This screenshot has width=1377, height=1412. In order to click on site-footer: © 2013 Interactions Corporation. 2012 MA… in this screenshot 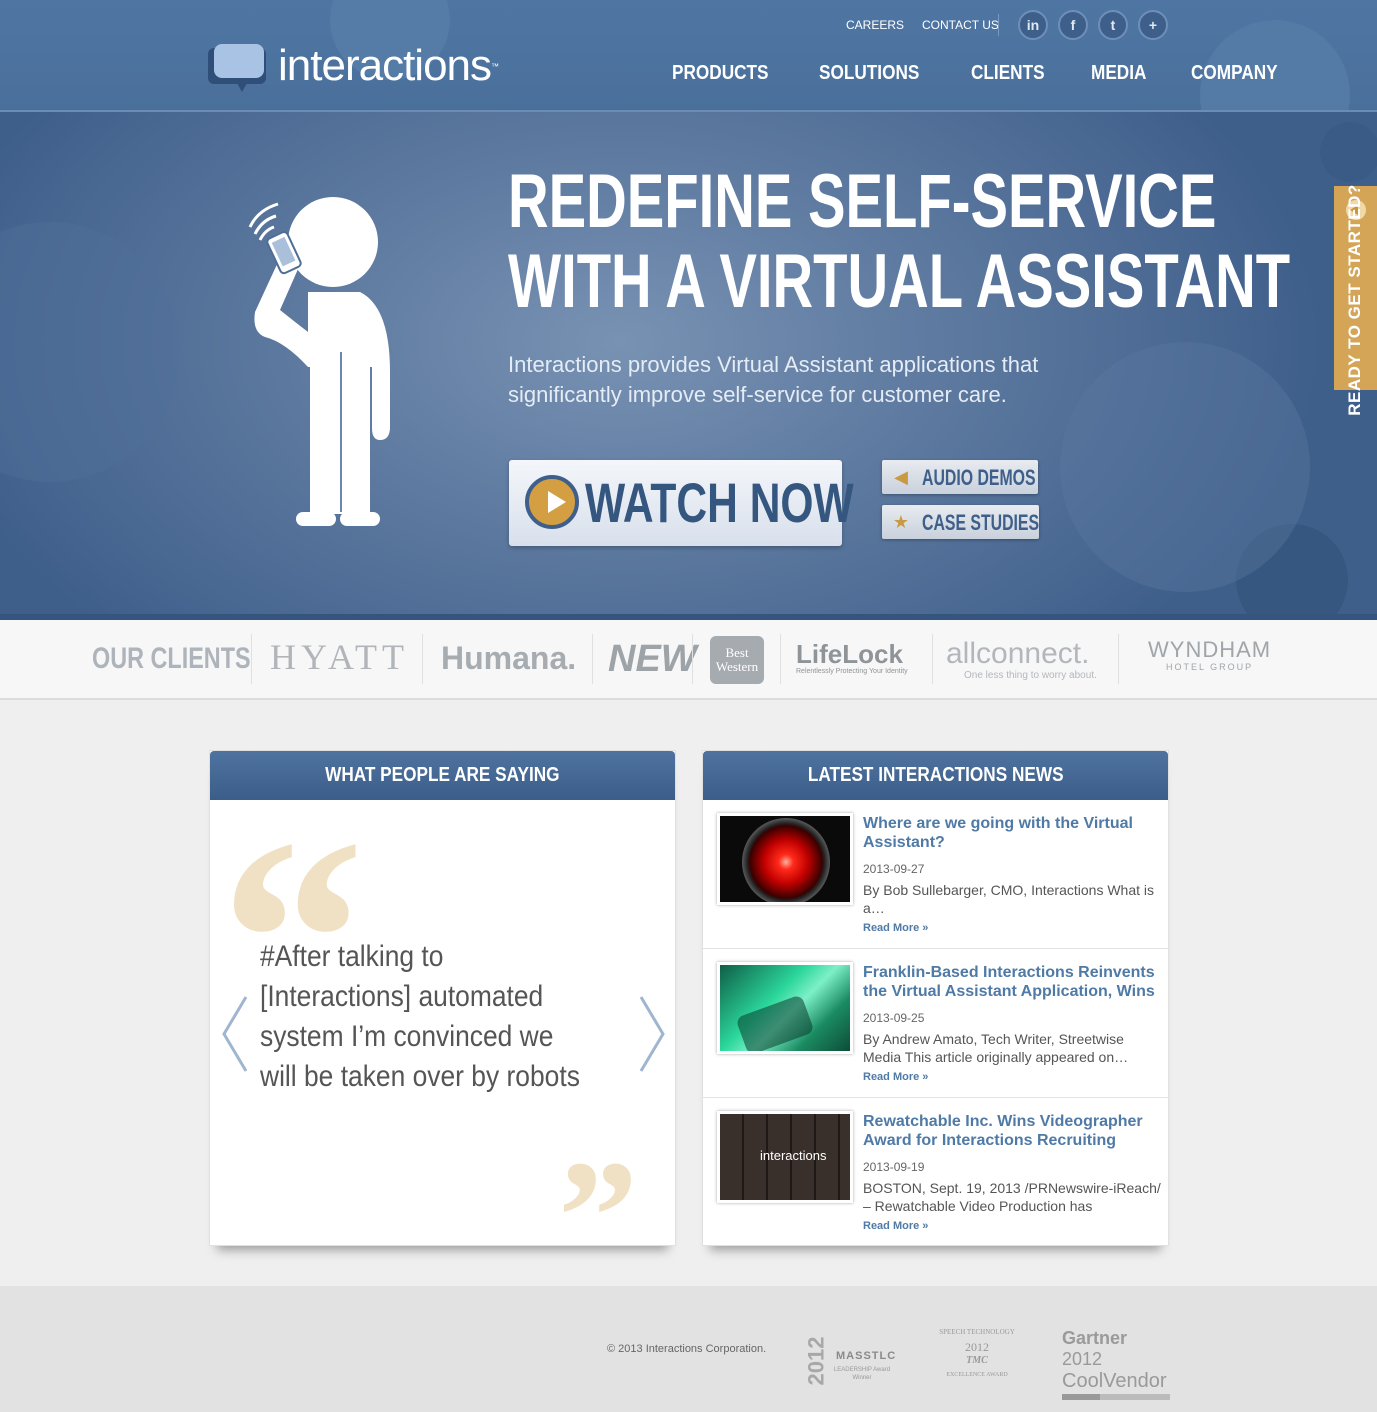, I will do `click(688, 1349)`.